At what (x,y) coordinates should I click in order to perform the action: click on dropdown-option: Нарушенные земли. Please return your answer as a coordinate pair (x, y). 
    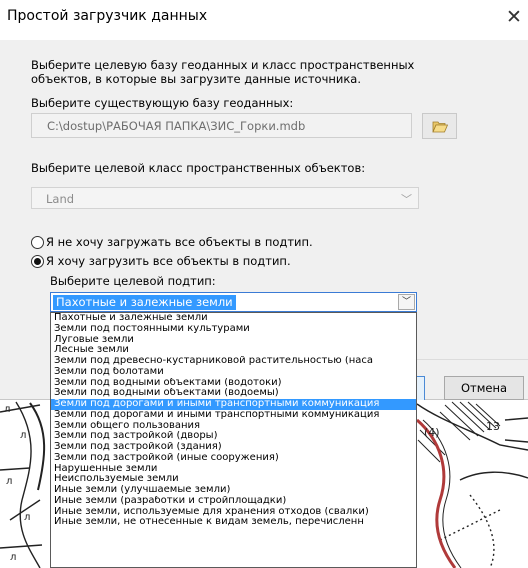
    Looking at the image, I should click on (233, 469).